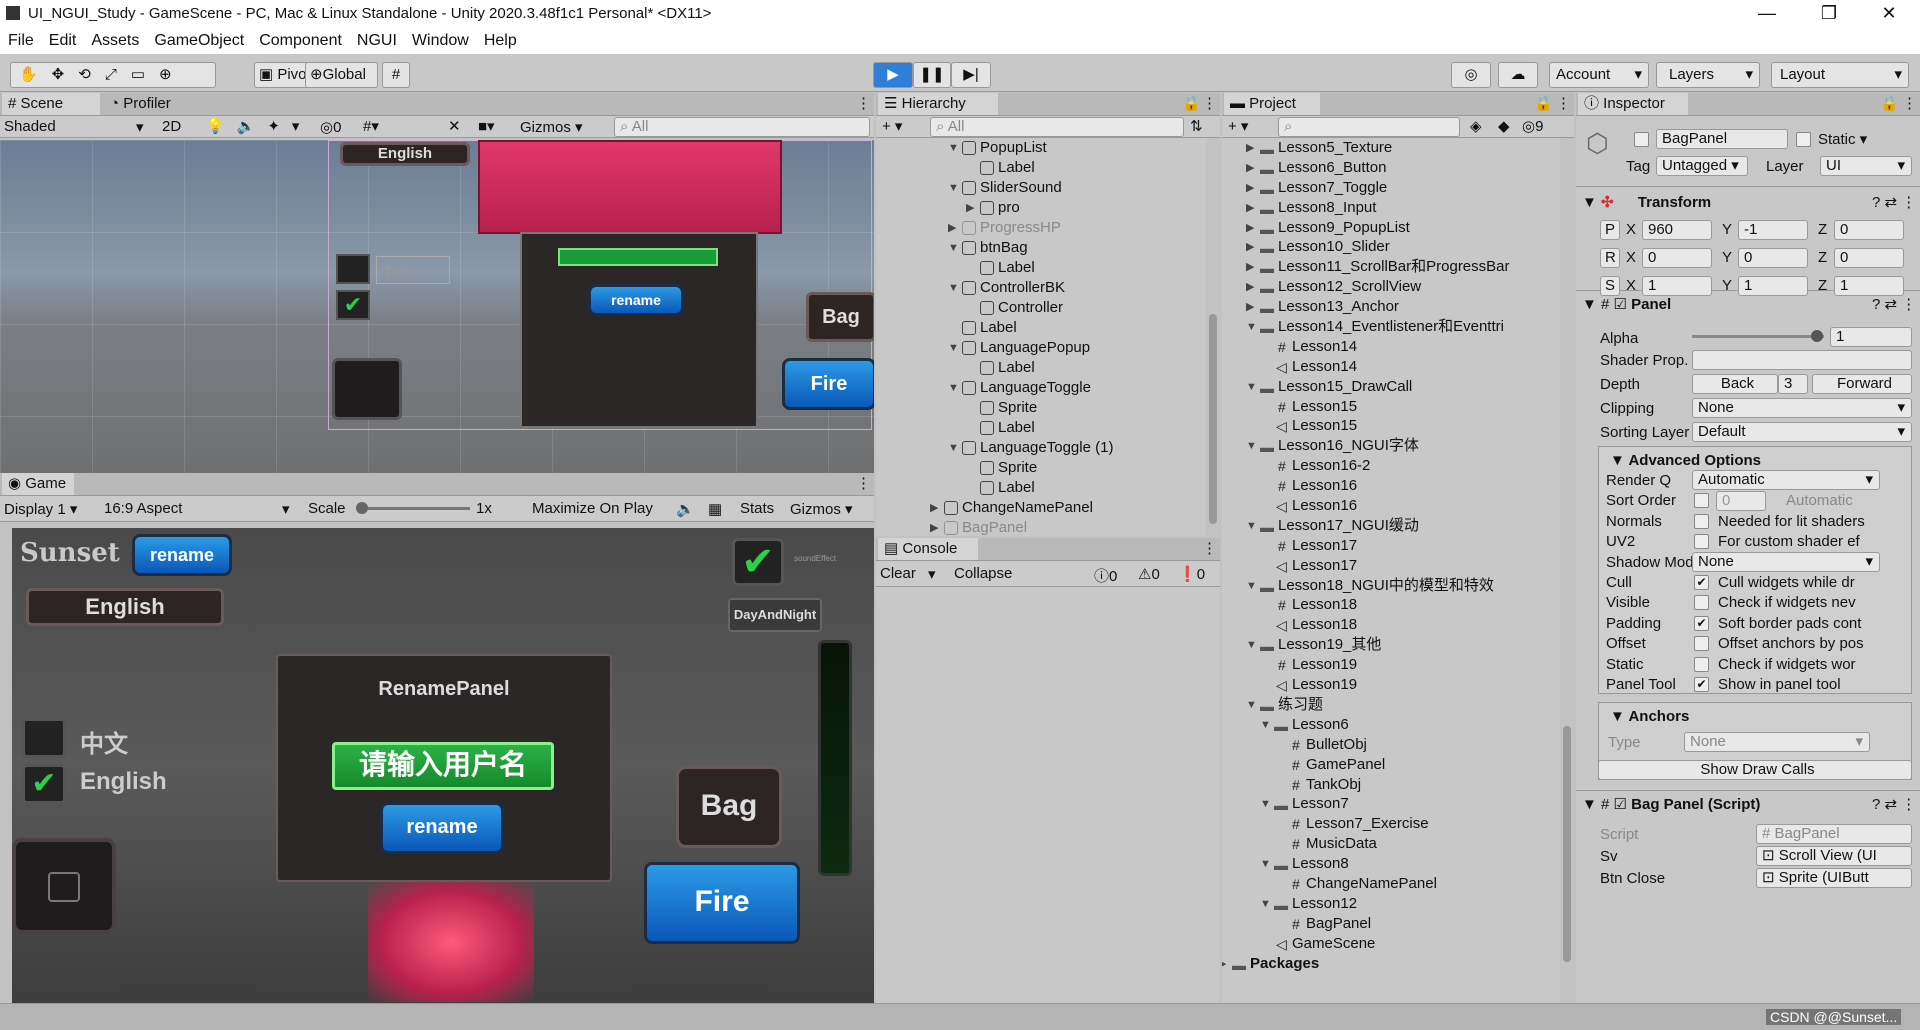 The image size is (1920, 1030). I want to click on scene-search-input: ⌕ All, so click(742, 127).